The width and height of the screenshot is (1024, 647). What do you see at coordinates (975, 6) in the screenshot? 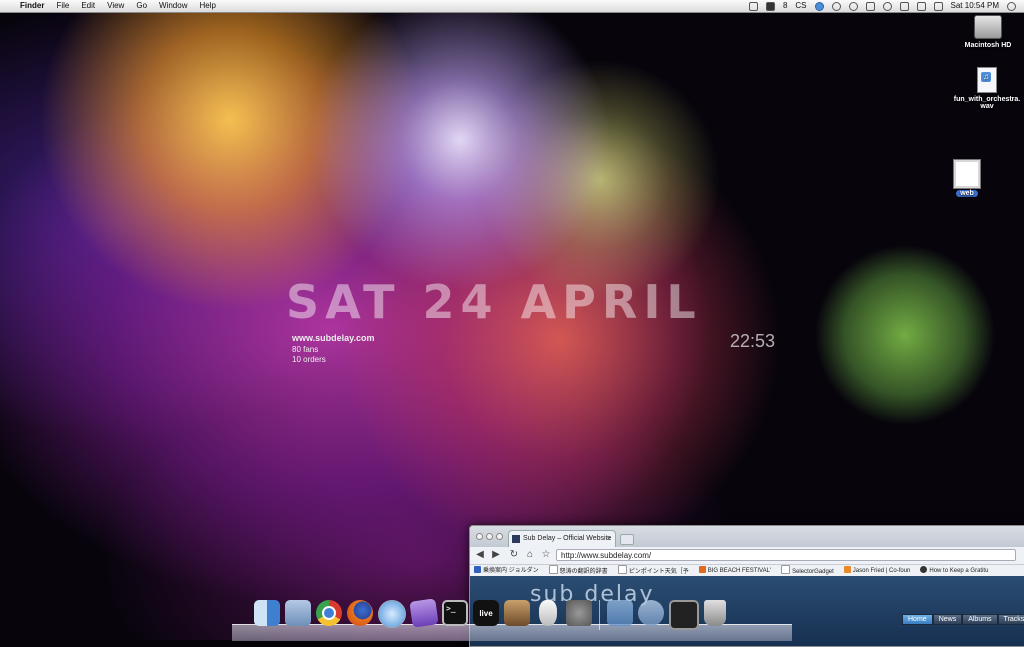
I see `menu-clock: Sat 10:54 PM` at bounding box center [975, 6].